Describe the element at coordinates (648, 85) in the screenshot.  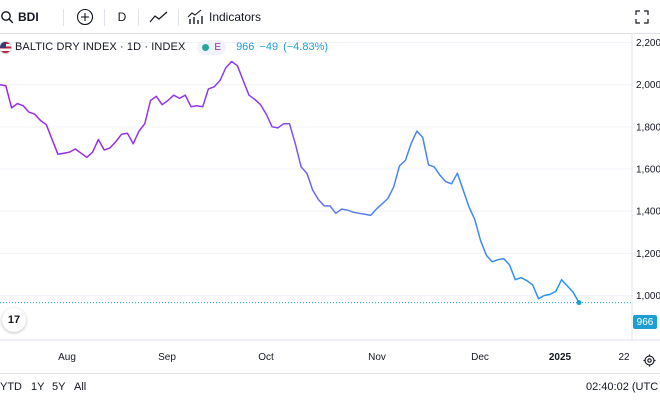
I see `price-scale-label: 2,000` at that location.